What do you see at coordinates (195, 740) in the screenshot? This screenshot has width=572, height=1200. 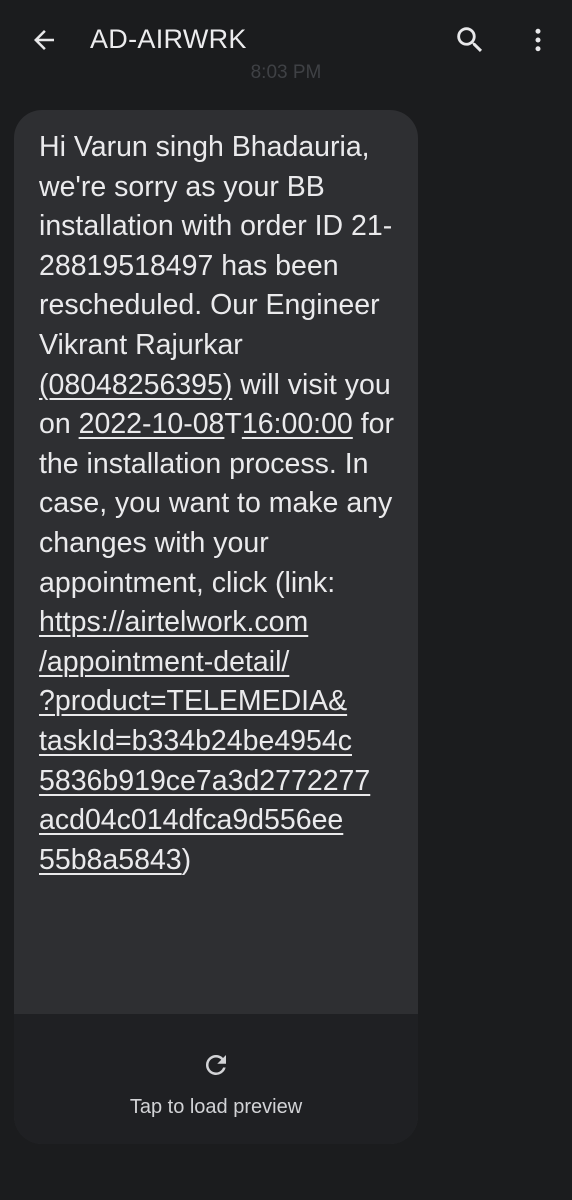 I see `url-part-task-1: taskId=b334b24be4954c` at bounding box center [195, 740].